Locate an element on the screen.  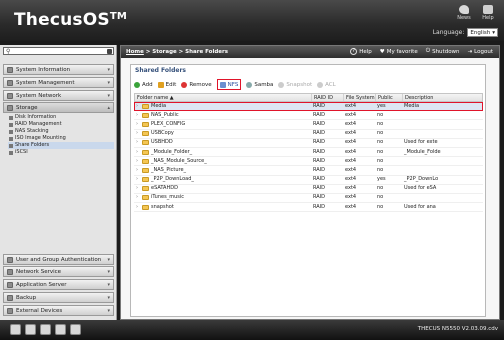
sidebar-category-system-management: System Management ▾ is located at coordinates (58, 82).